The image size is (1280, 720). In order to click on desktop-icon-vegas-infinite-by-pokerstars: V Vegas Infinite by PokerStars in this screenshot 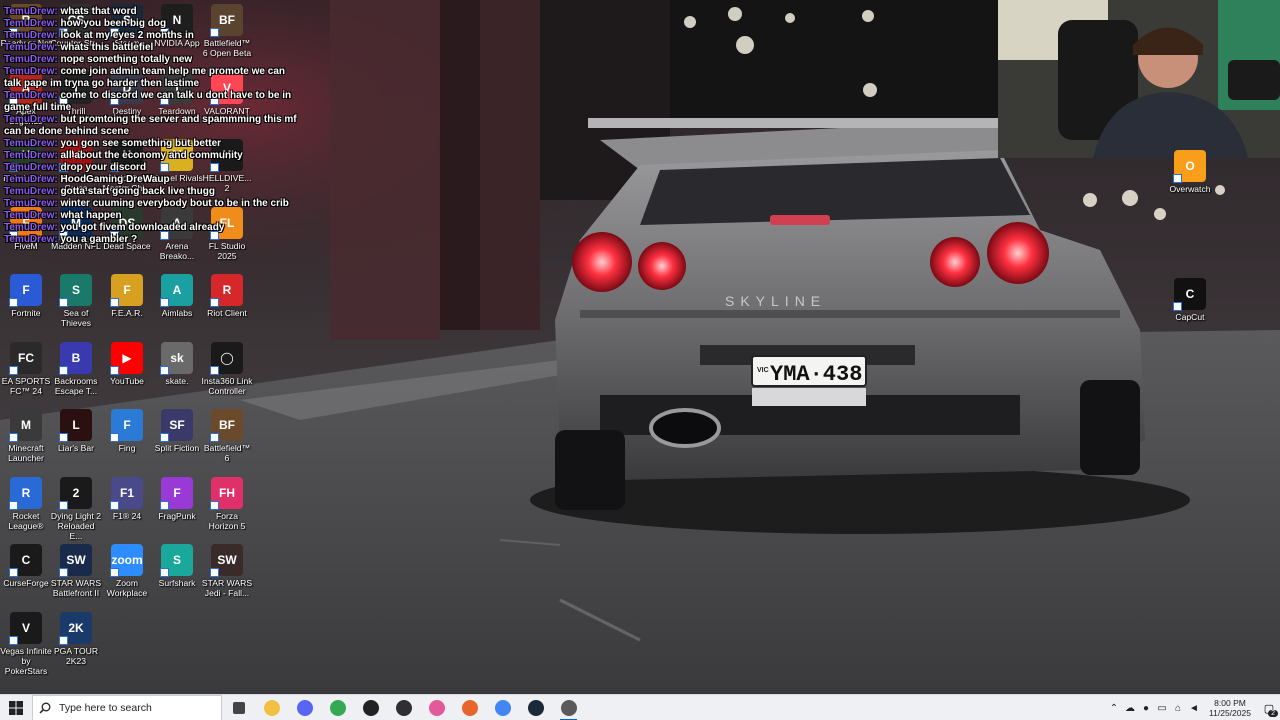, I will do `click(26, 642)`.